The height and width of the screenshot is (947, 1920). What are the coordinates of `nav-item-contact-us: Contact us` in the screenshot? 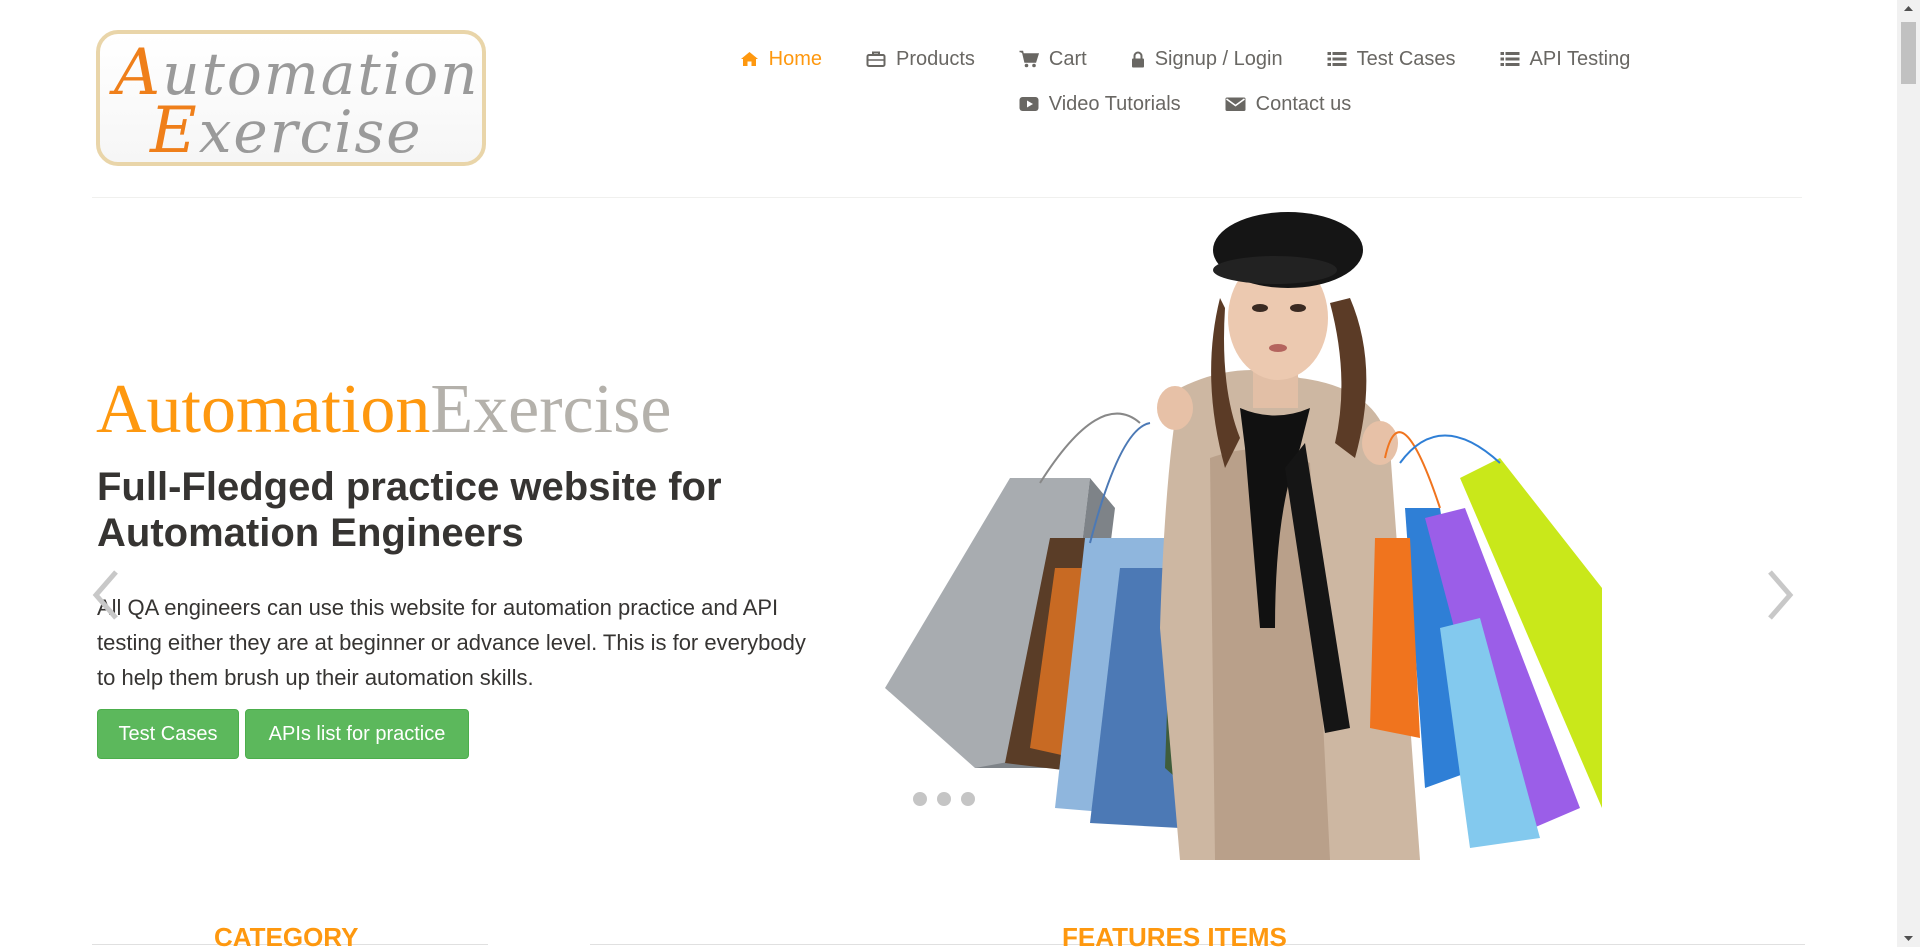 It's located at (1288, 104).